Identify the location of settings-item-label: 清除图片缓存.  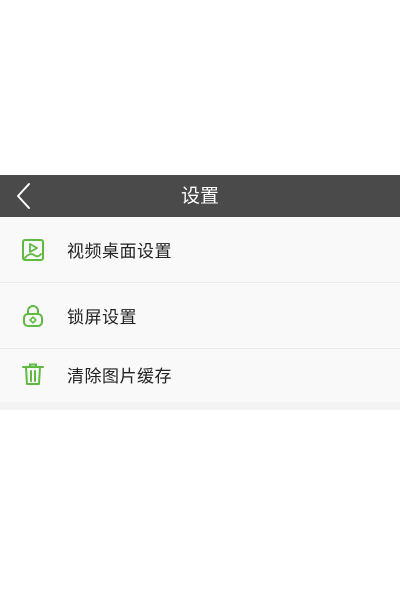
(119, 377).